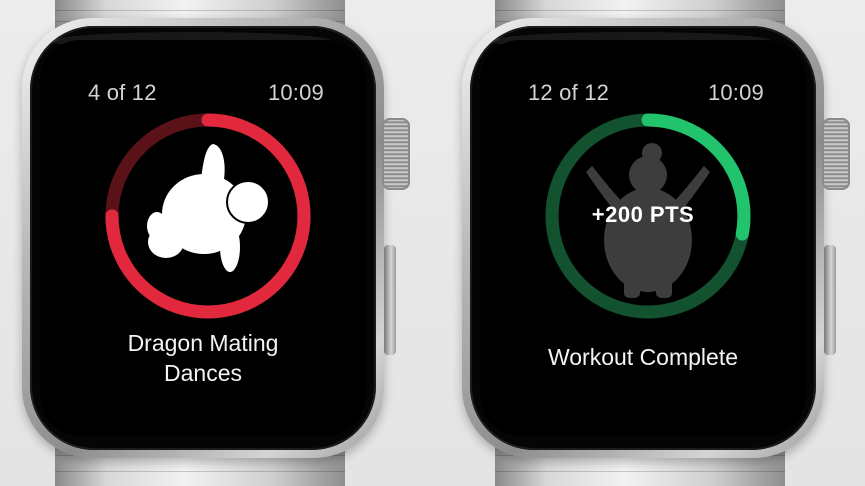  I want to click on exercise-name: Dragon Mating Dances, so click(203, 358).